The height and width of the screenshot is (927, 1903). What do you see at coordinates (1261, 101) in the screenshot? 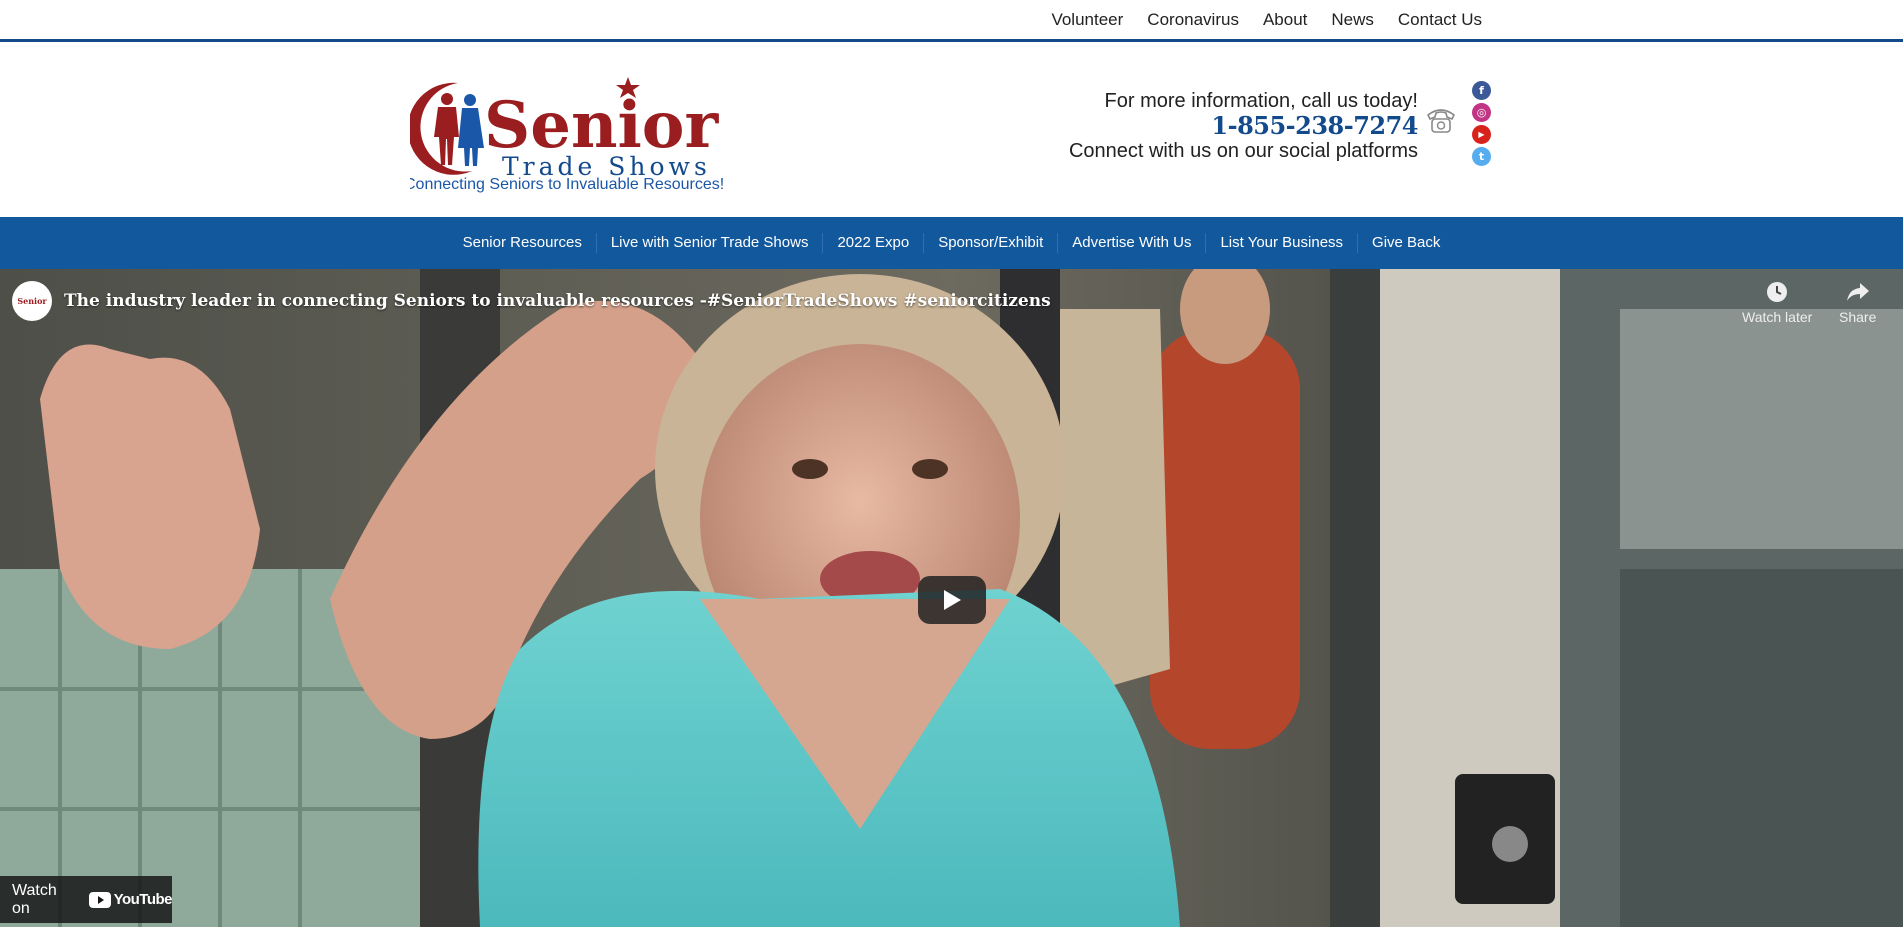
I see `info-line: For more information, call us today!` at bounding box center [1261, 101].